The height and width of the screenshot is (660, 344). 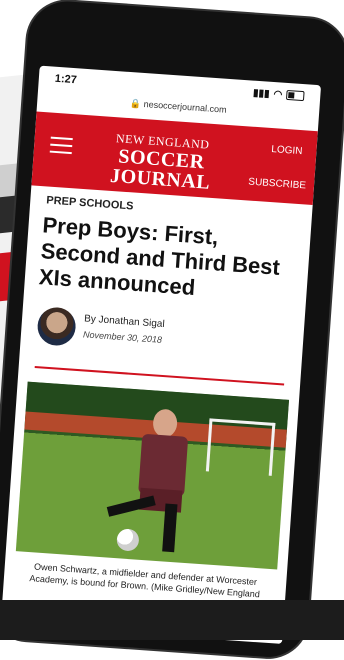 I want to click on signal-icon: ▮▮▮, so click(x=261, y=93).